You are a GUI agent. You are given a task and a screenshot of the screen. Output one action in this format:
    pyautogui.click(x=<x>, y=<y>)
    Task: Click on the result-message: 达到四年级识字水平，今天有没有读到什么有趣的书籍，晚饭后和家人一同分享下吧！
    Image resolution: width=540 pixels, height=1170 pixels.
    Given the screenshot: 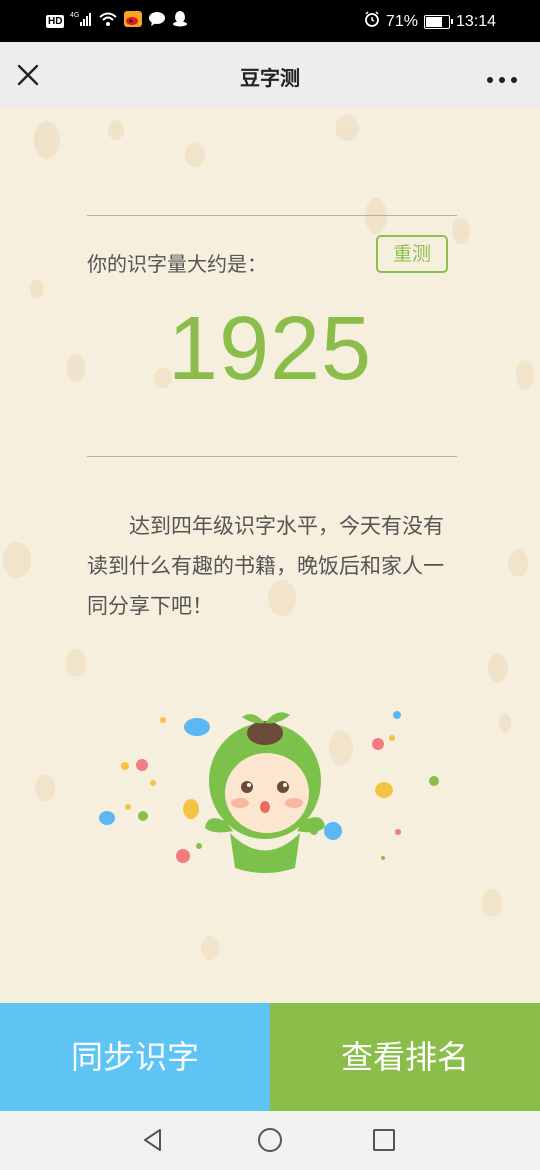 What is the action you would take?
    pyautogui.click(x=265, y=566)
    